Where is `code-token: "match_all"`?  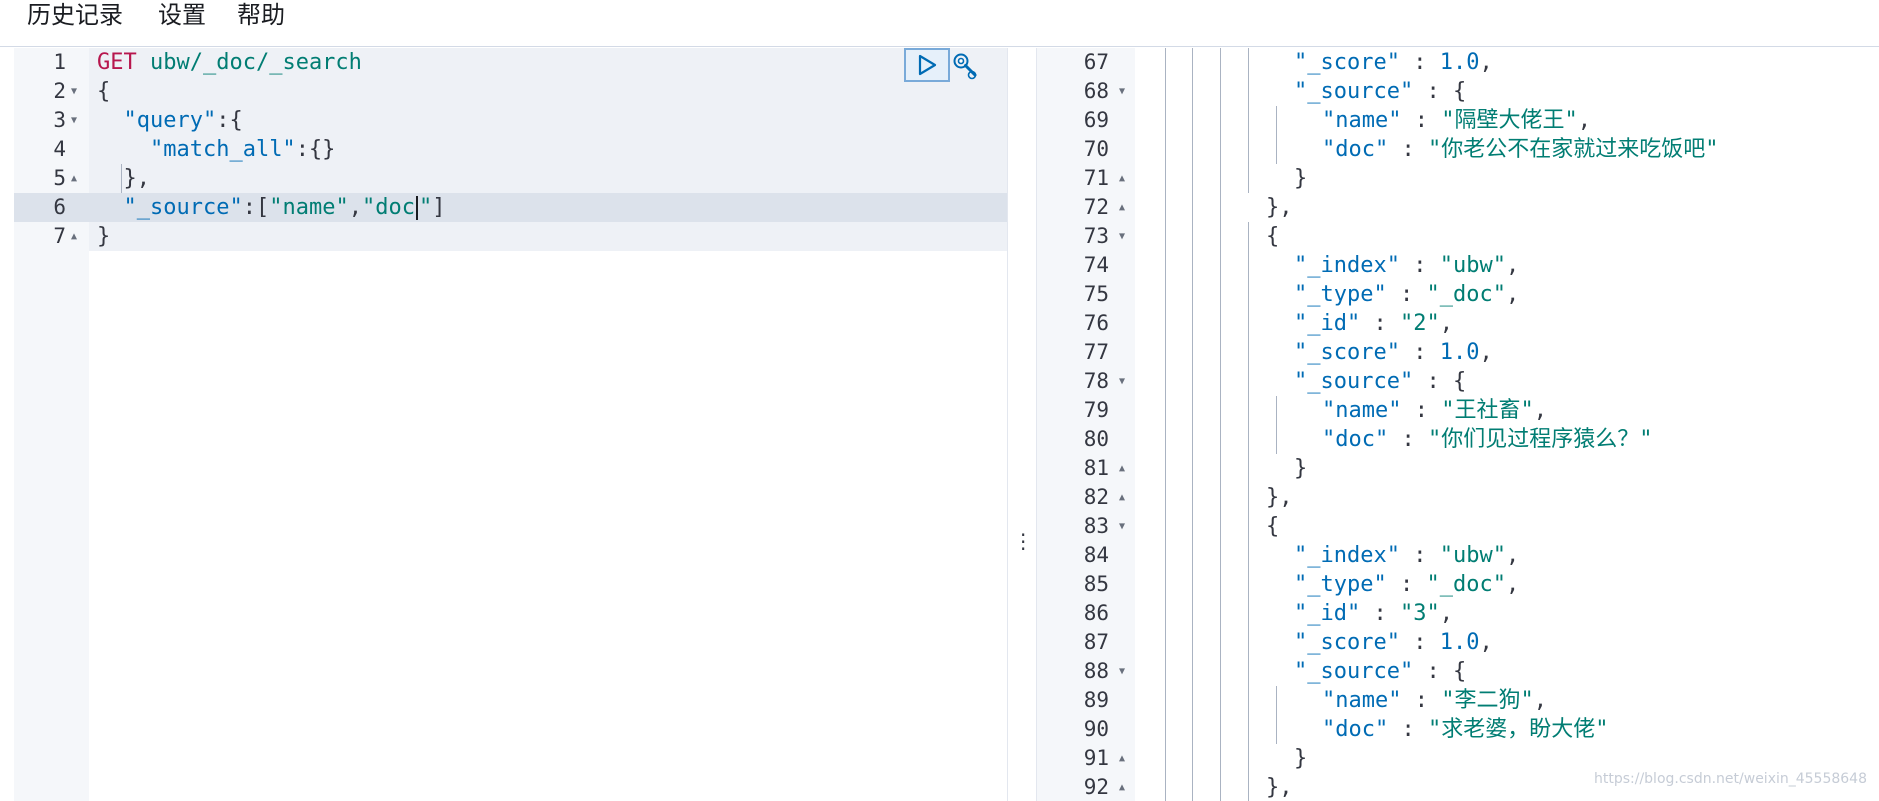
code-token: "match_all" is located at coordinates (222, 149).